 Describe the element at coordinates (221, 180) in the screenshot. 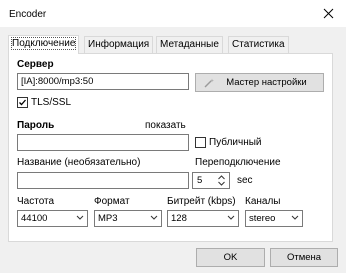

I see `spin-arrows-icon` at that location.